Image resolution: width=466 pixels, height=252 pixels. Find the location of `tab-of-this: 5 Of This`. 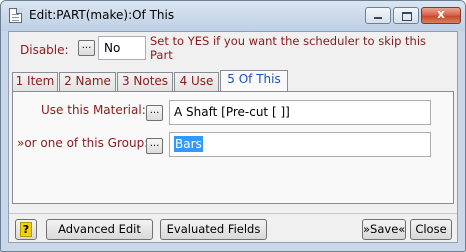

tab-of-this: 5 Of This is located at coordinates (254, 81).